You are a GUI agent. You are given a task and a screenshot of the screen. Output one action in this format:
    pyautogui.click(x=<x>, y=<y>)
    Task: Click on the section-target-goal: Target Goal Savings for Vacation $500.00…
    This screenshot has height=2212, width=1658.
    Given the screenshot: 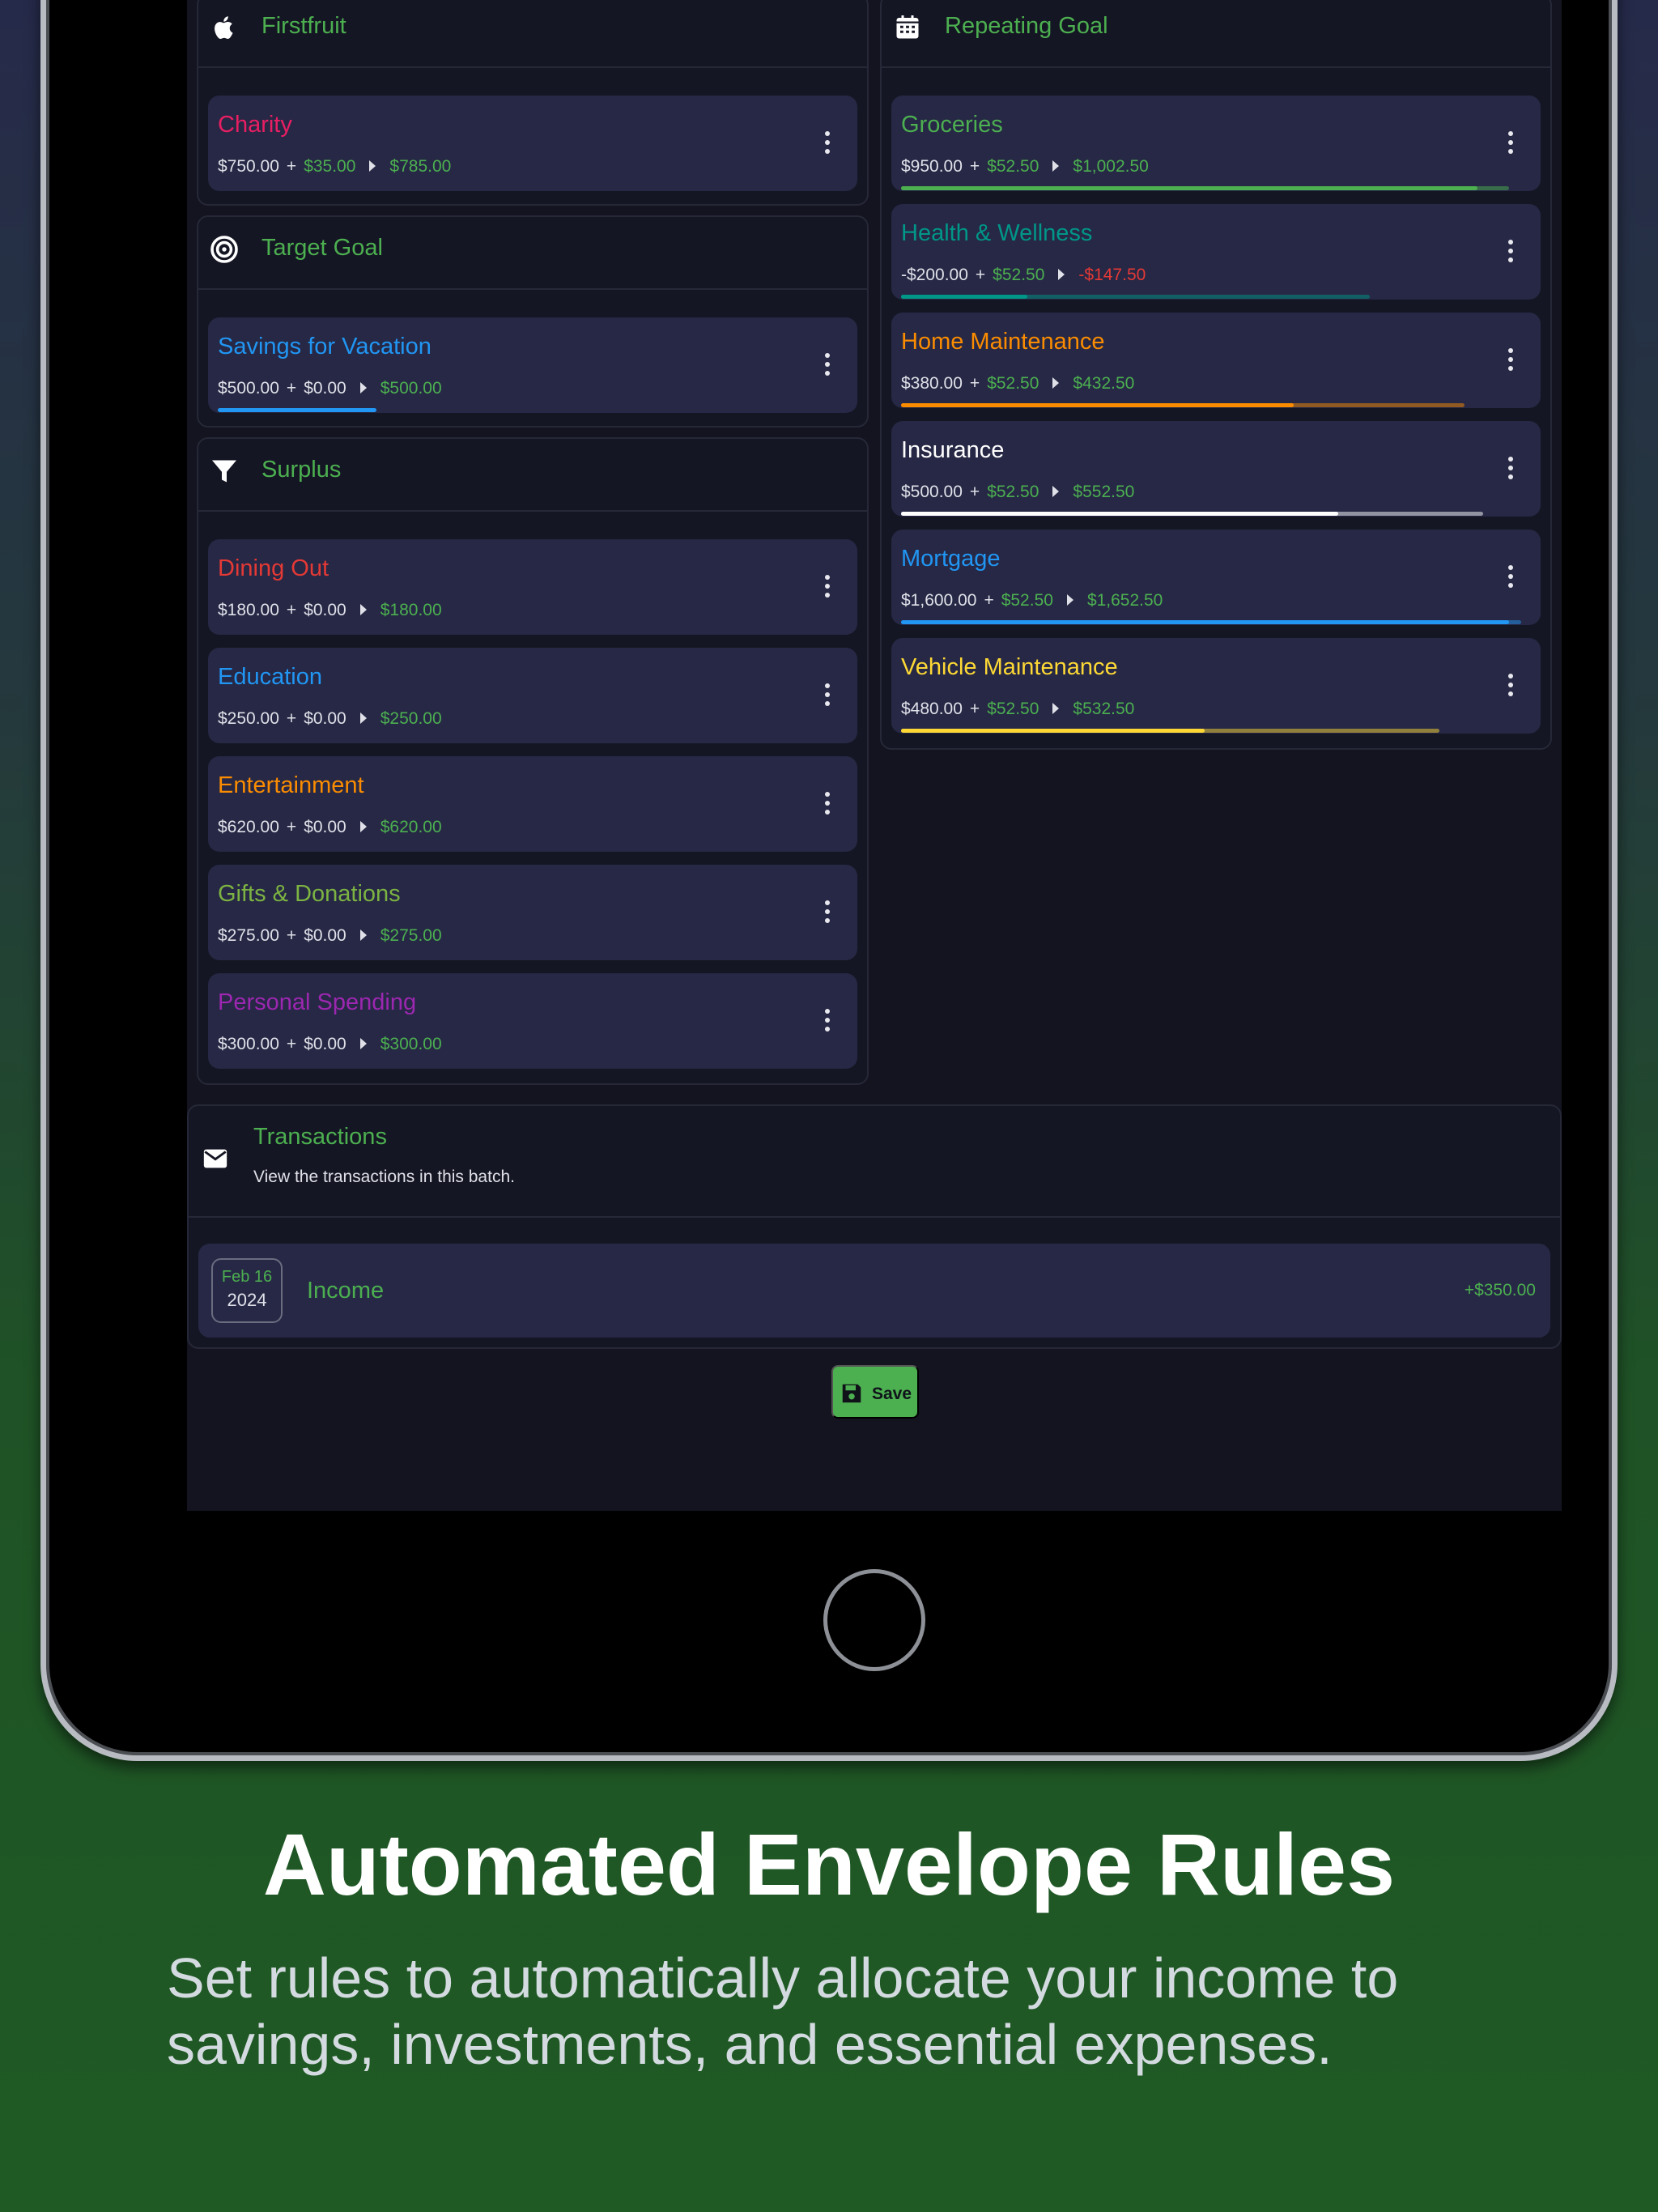 What is the action you would take?
    pyautogui.click(x=533, y=322)
    